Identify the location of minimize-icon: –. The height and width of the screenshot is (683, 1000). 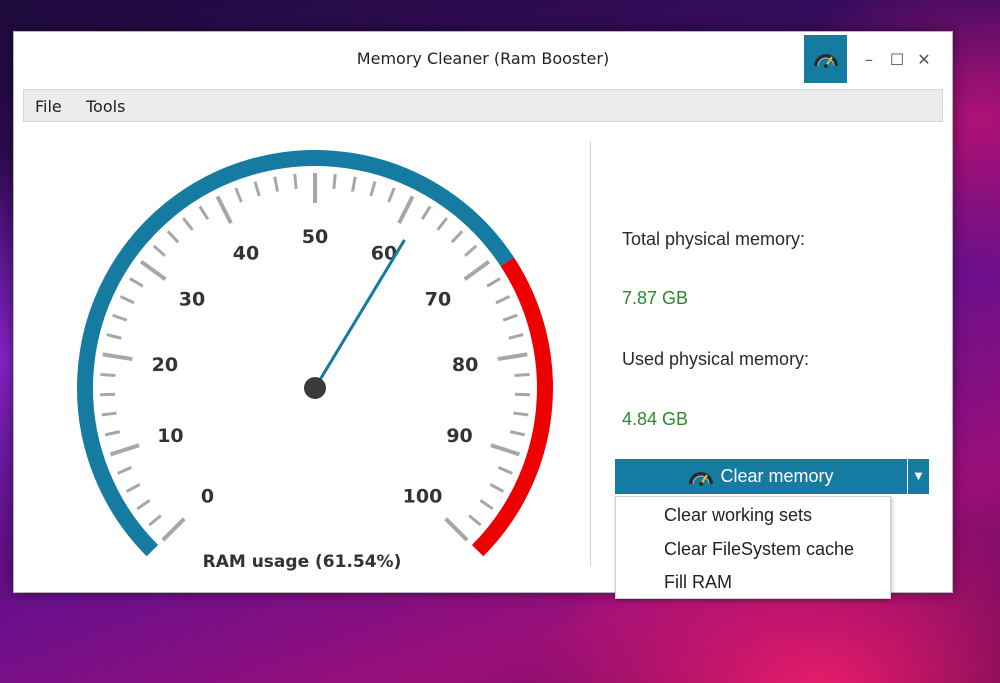
(869, 59).